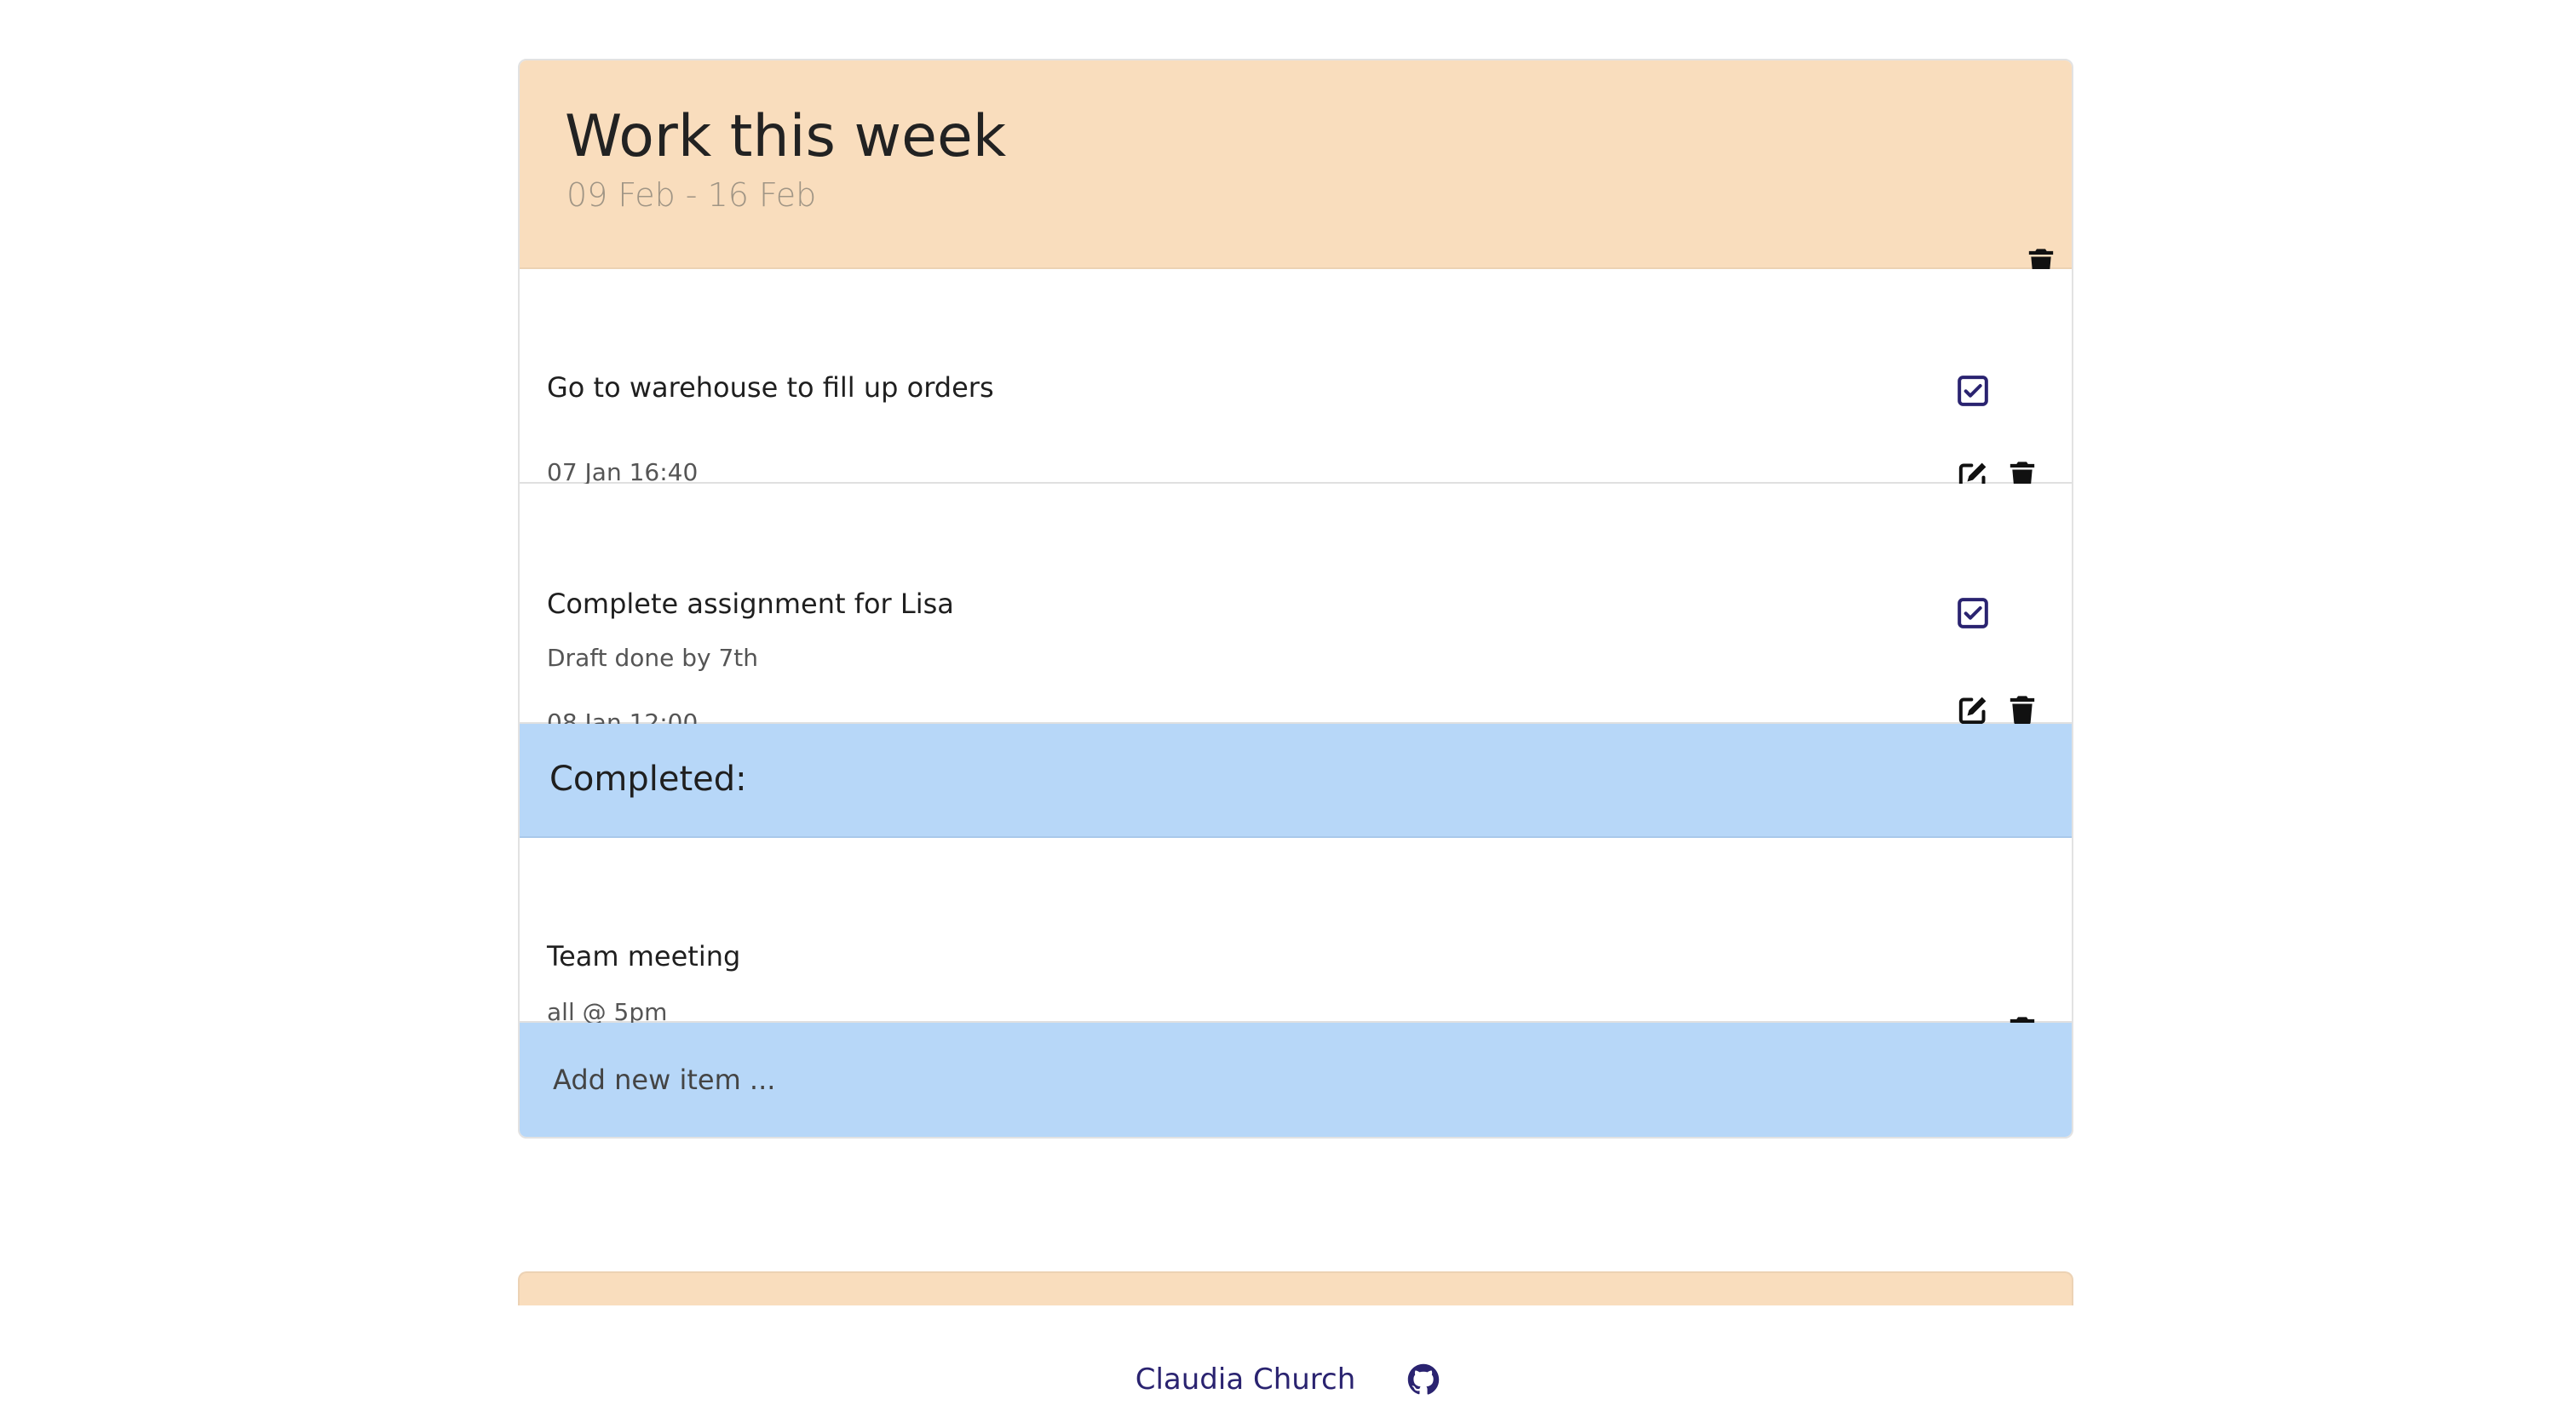 The width and height of the screenshot is (2576, 1417). Describe the element at coordinates (771, 387) in the screenshot. I see `item-title: Go to warehouse to fill up orders` at that location.